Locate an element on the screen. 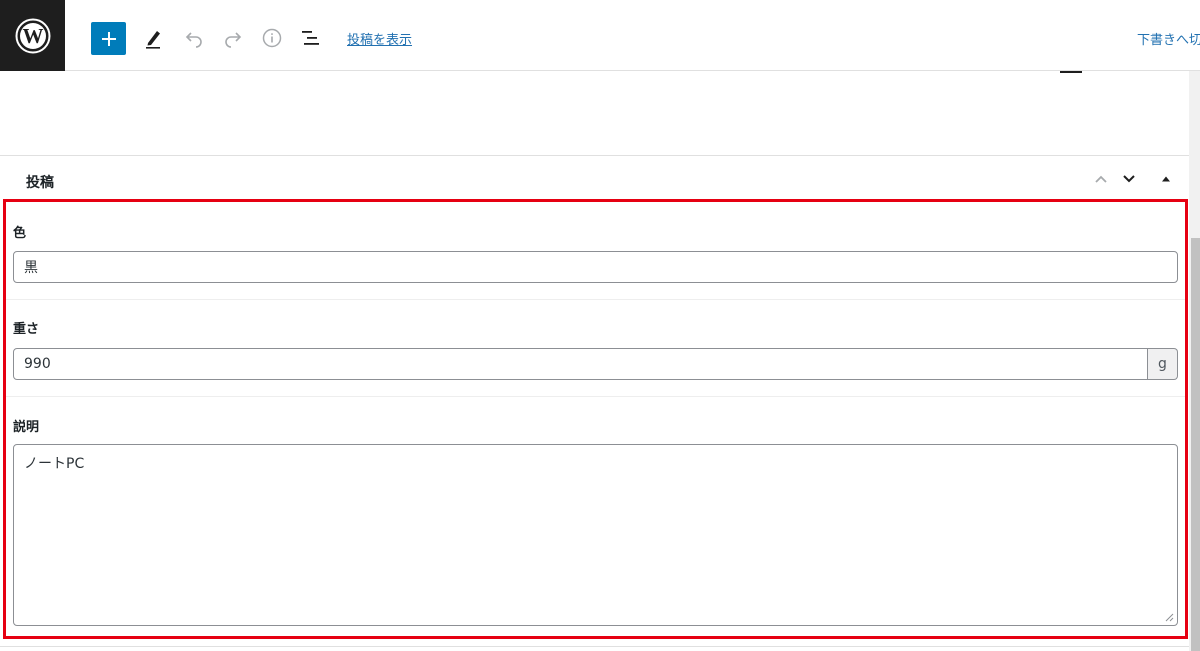 The width and height of the screenshot is (1200, 651). chevron-up-icon is located at coordinates (1101, 179).